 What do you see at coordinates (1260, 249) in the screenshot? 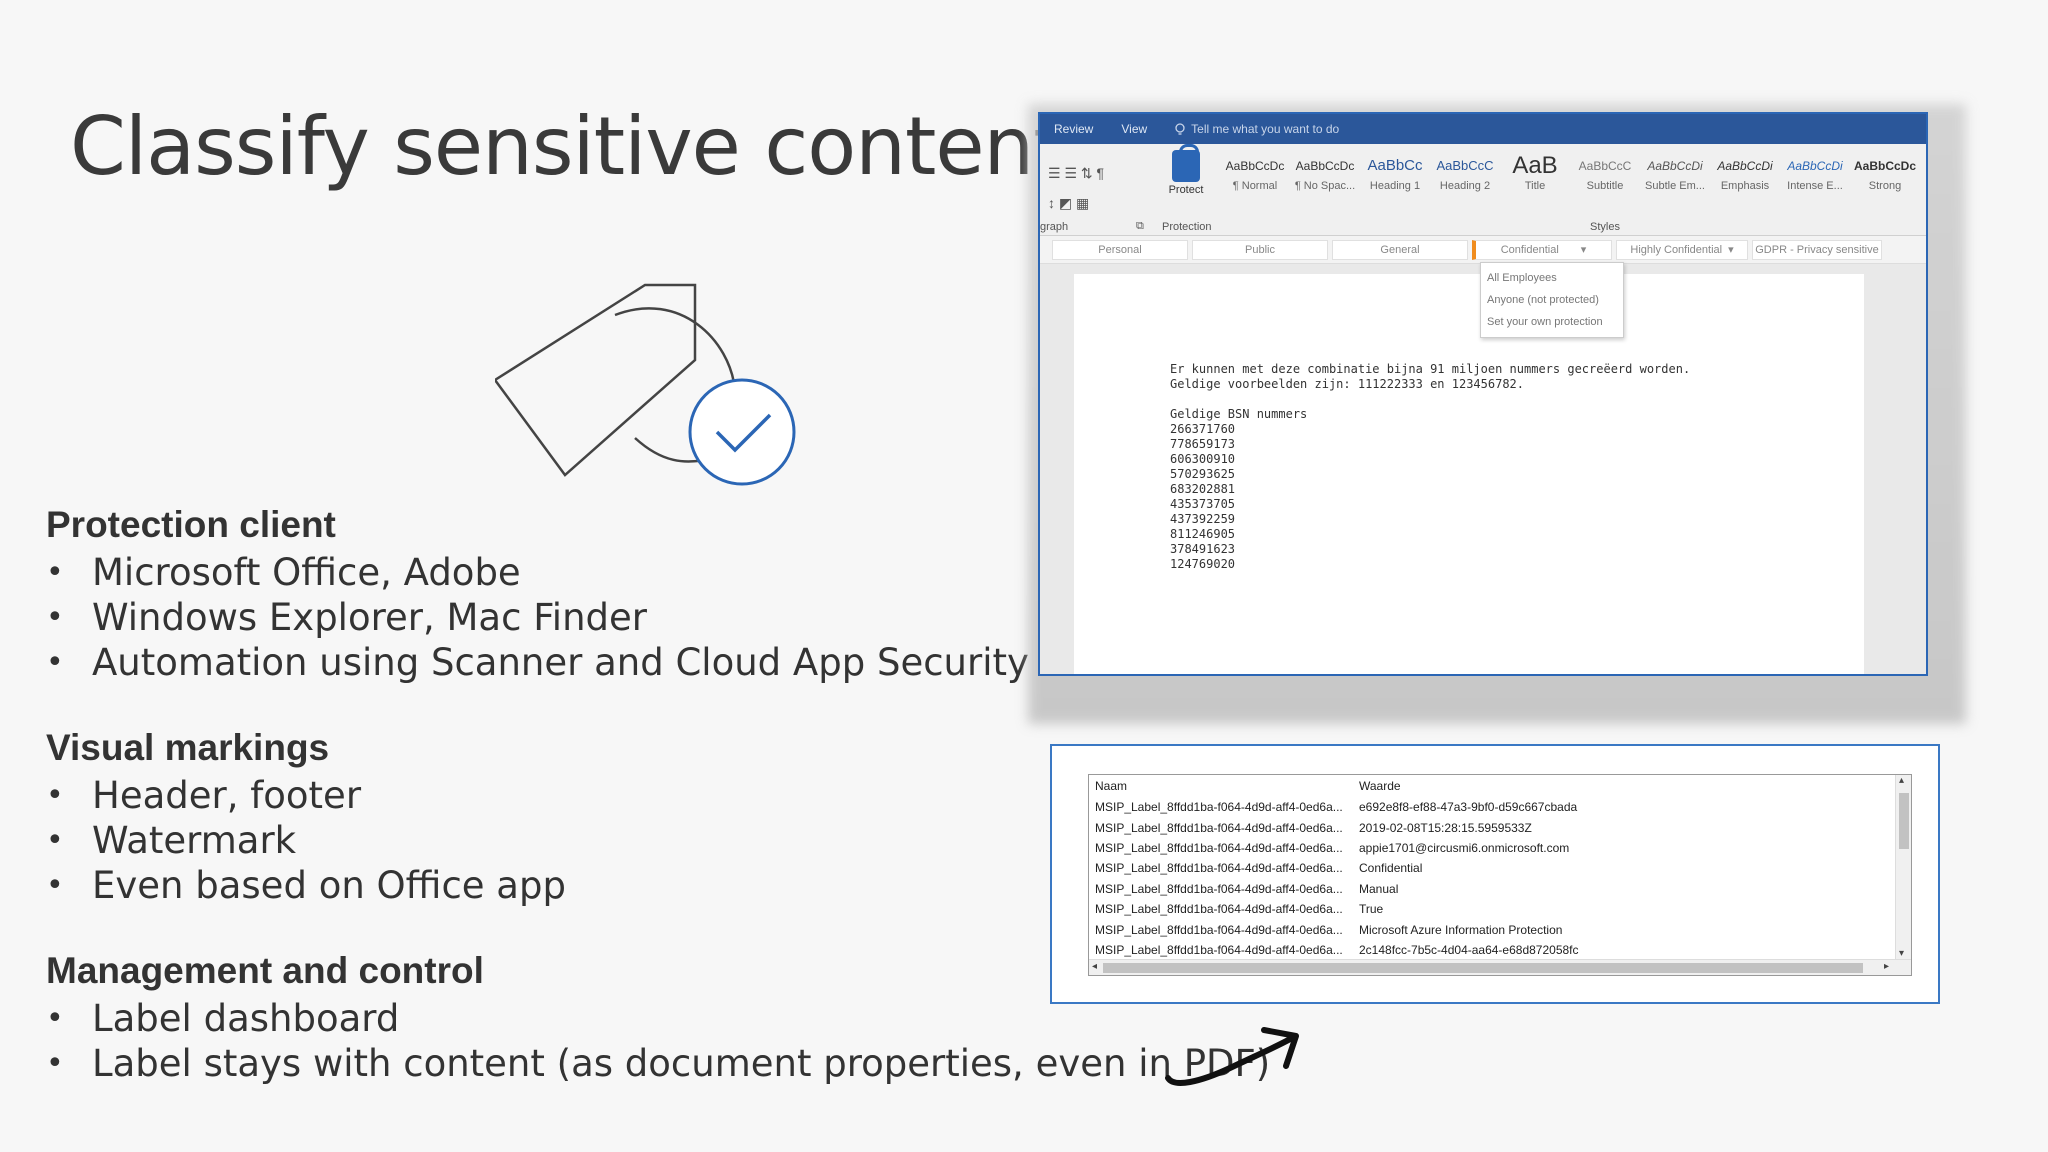
I see `label-public: Public` at bounding box center [1260, 249].